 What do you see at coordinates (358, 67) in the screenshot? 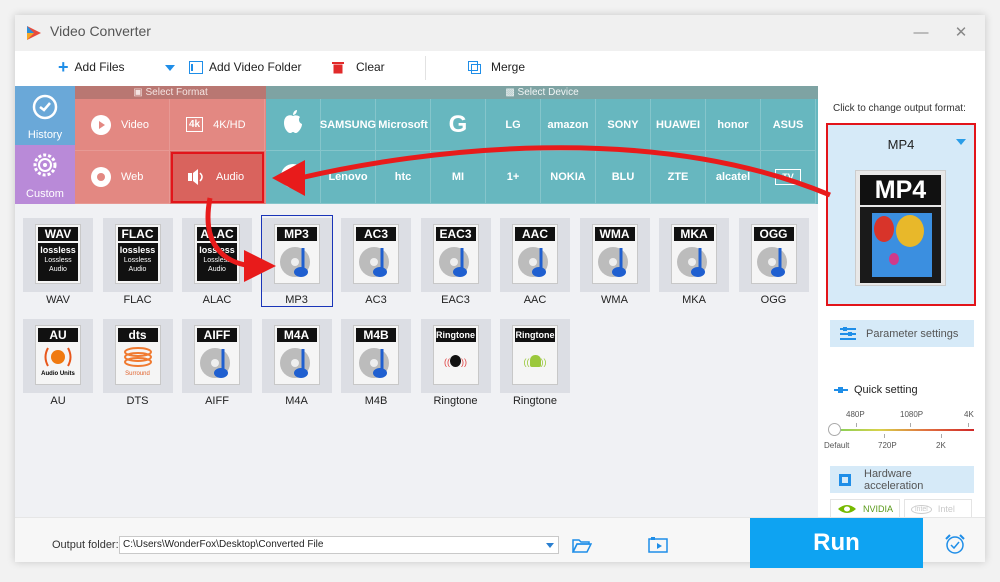
I see `clear-button: Clear` at bounding box center [358, 67].